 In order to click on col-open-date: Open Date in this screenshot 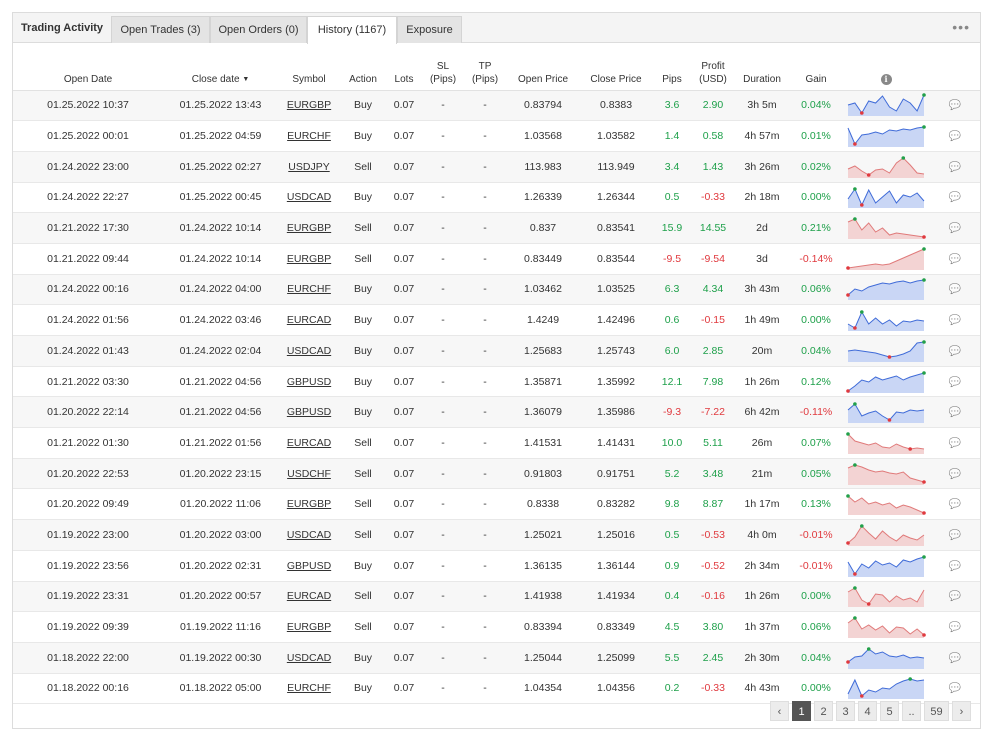, I will do `click(88, 67)`.